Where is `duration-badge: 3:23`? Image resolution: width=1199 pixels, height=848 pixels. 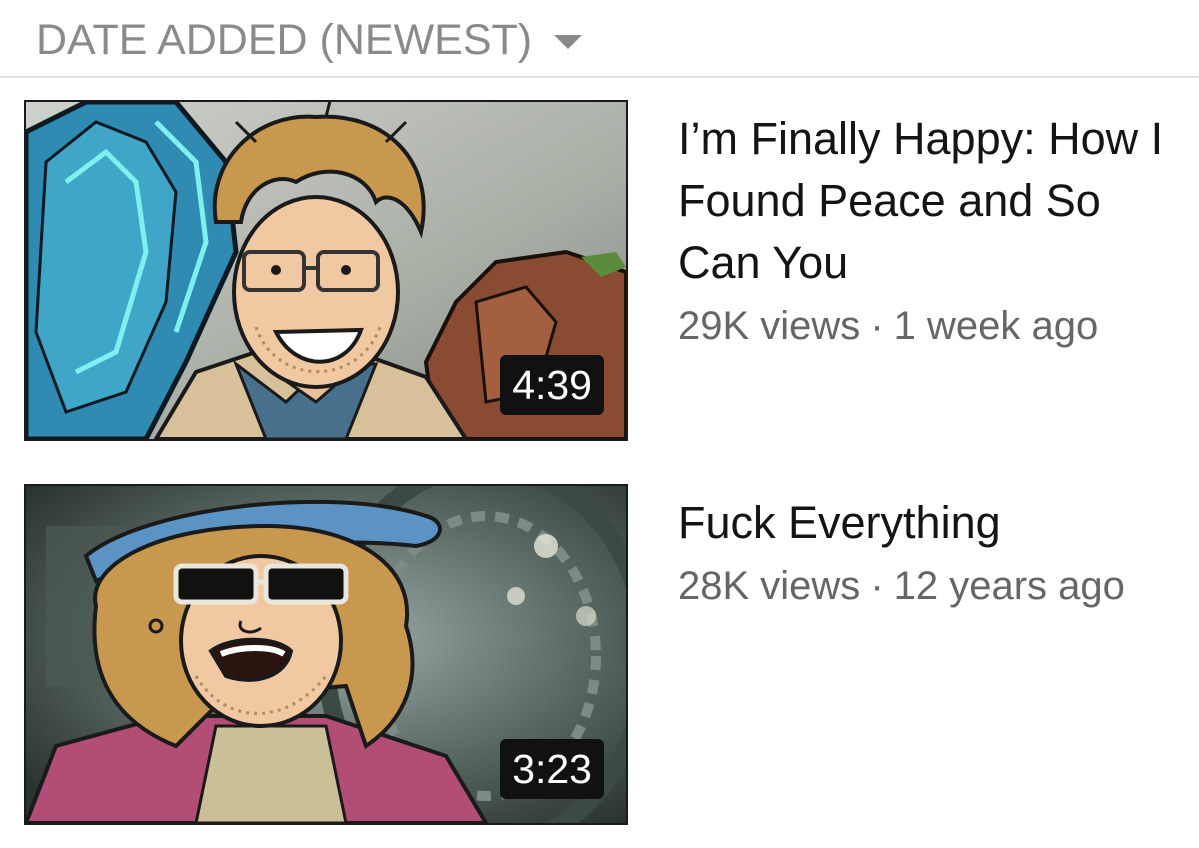 duration-badge: 3:23 is located at coordinates (552, 769).